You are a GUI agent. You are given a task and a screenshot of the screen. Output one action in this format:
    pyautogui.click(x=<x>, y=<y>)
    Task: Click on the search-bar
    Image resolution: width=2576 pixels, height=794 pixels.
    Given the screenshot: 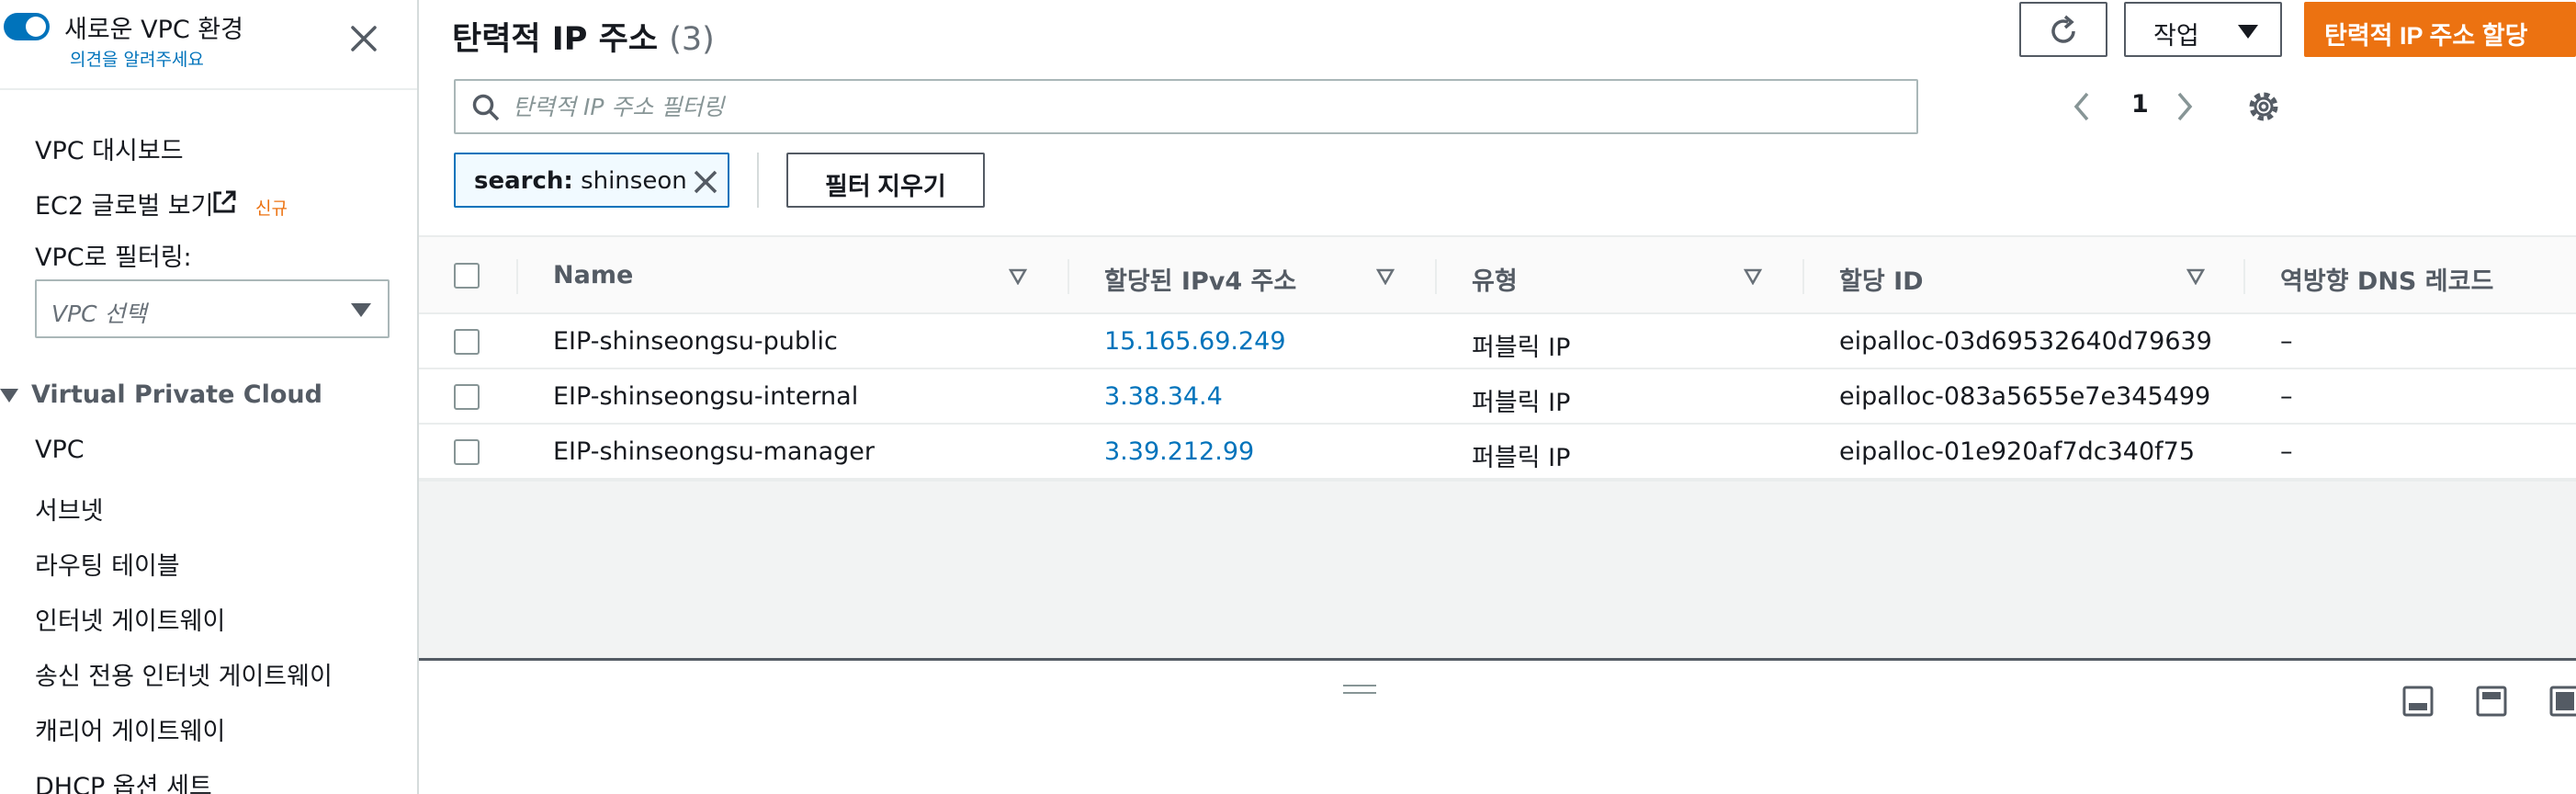 What is the action you would take?
    pyautogui.click(x=1186, y=107)
    